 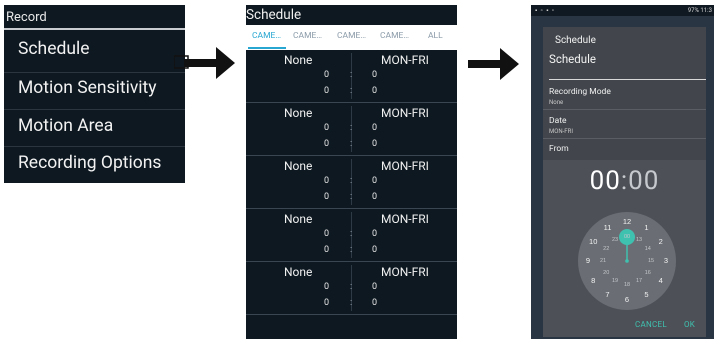 I want to click on clock-hour-inner: 21, so click(x=603, y=261).